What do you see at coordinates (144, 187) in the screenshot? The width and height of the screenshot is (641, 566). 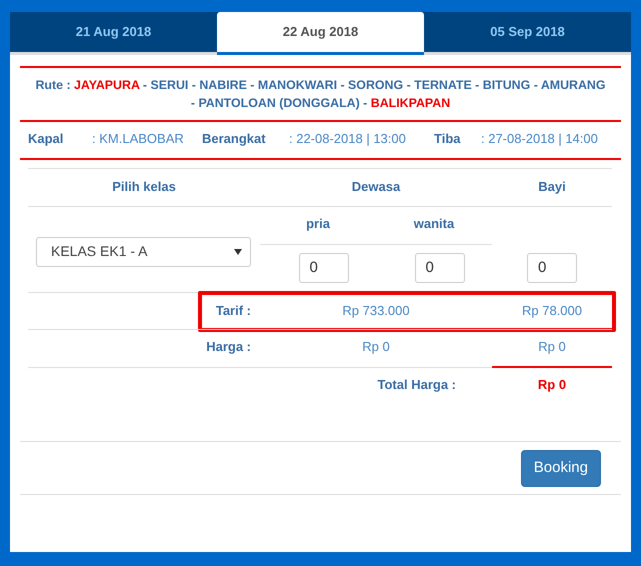 I see `column-header: Pilih kelas` at bounding box center [144, 187].